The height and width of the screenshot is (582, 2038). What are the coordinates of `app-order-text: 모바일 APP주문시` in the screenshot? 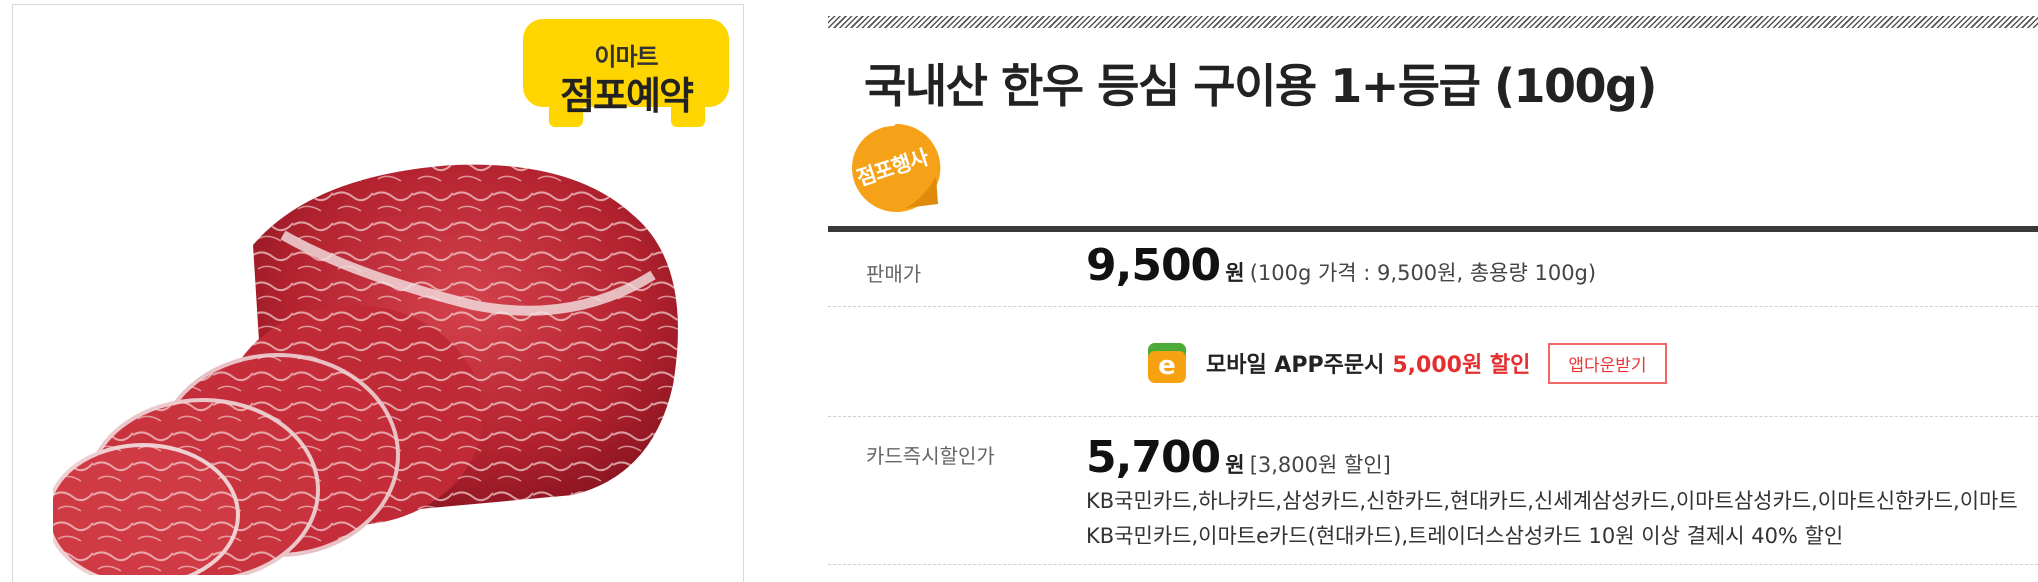 It's located at (1295, 365).